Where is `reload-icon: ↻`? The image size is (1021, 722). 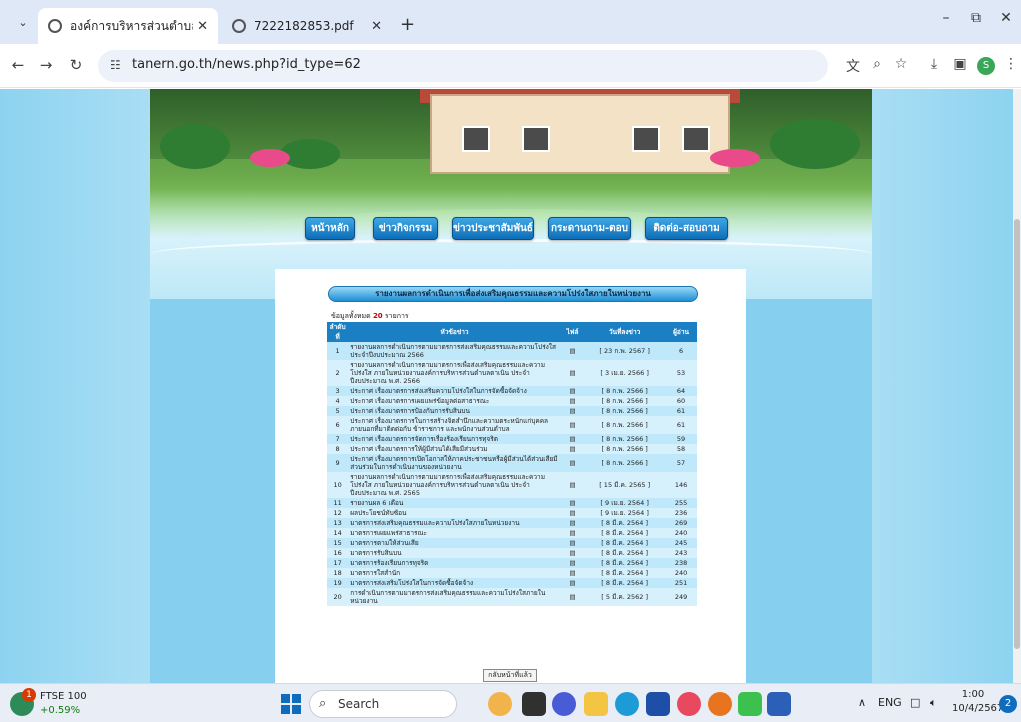
reload-icon: ↻ is located at coordinates (76, 65).